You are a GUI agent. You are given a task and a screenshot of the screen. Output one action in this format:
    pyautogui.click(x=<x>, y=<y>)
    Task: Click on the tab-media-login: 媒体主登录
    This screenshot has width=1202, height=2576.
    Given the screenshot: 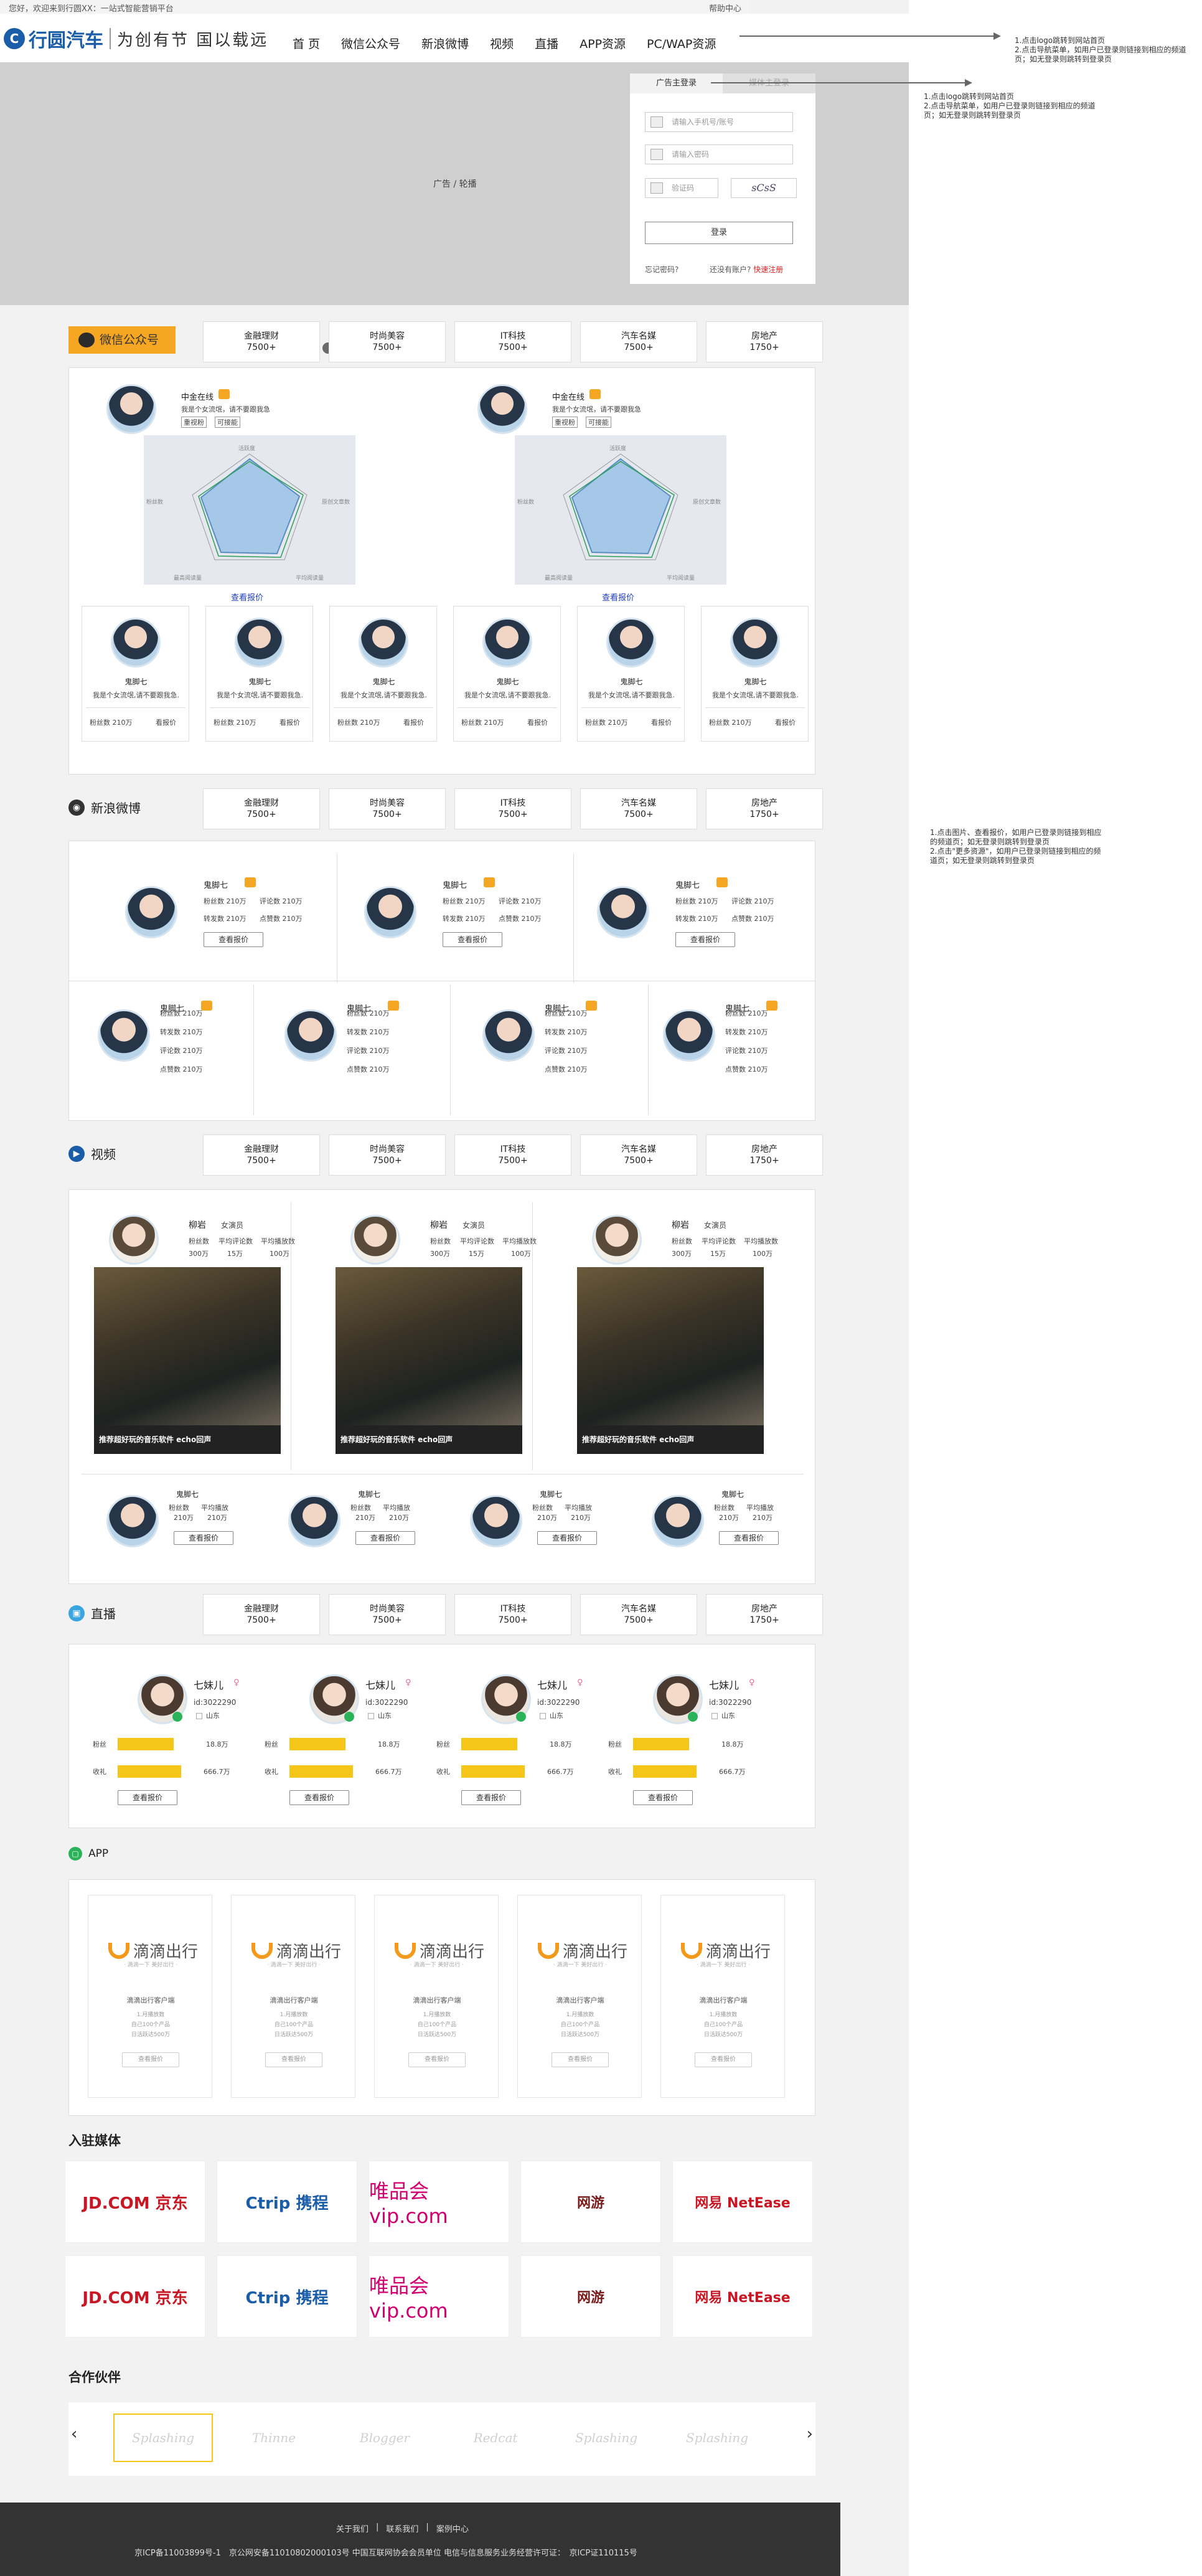 What is the action you would take?
    pyautogui.click(x=769, y=83)
    